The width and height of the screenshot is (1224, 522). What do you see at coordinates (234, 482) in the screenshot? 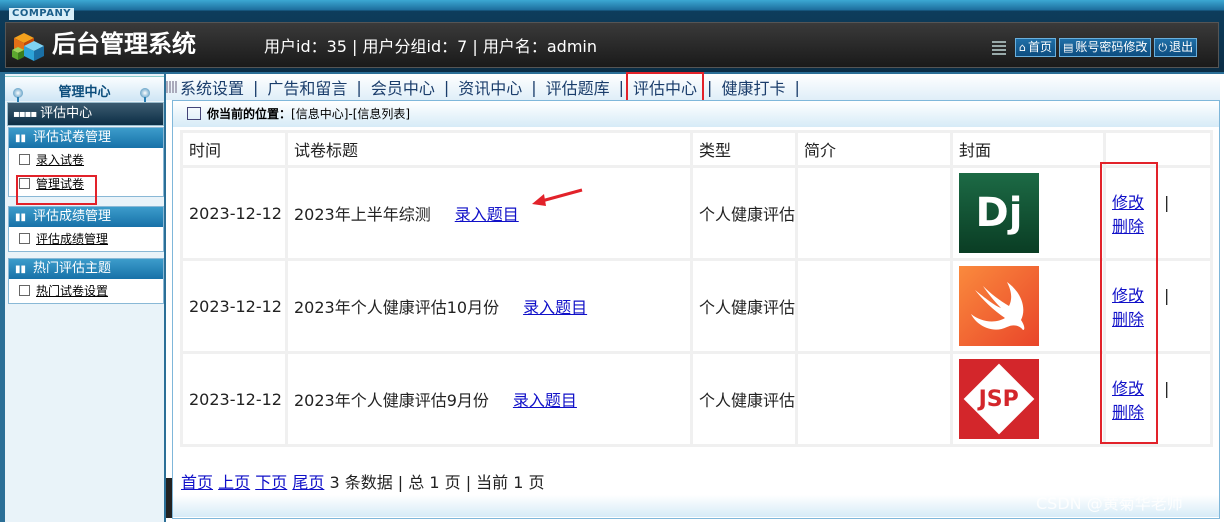
I see `prev-page-link: 上页` at bounding box center [234, 482].